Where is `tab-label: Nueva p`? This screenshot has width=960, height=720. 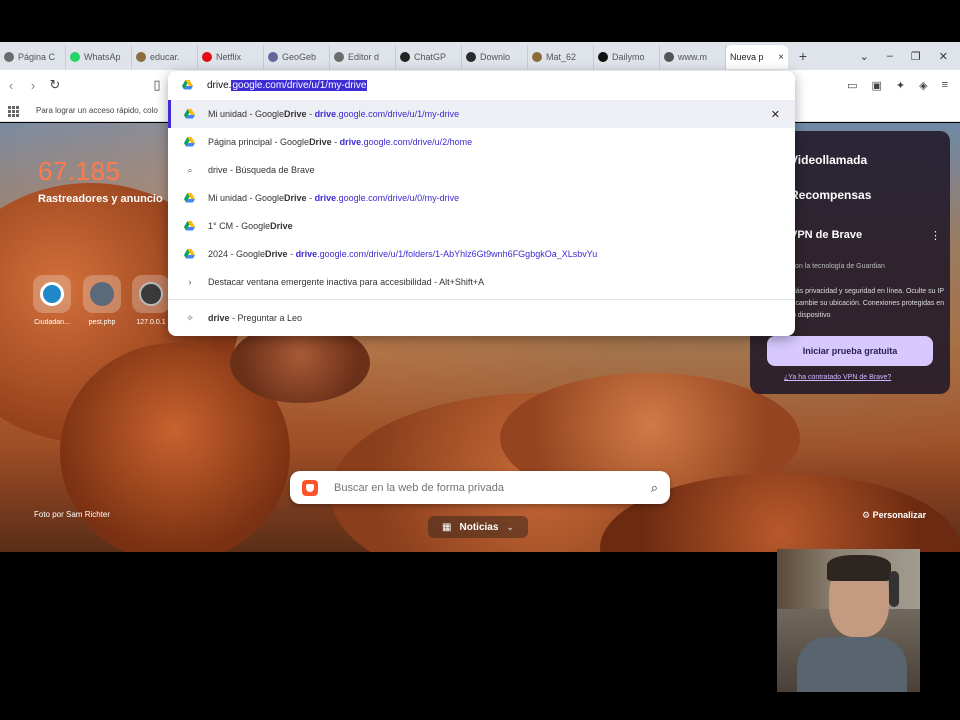
tab-label: Nueva p is located at coordinates (747, 57).